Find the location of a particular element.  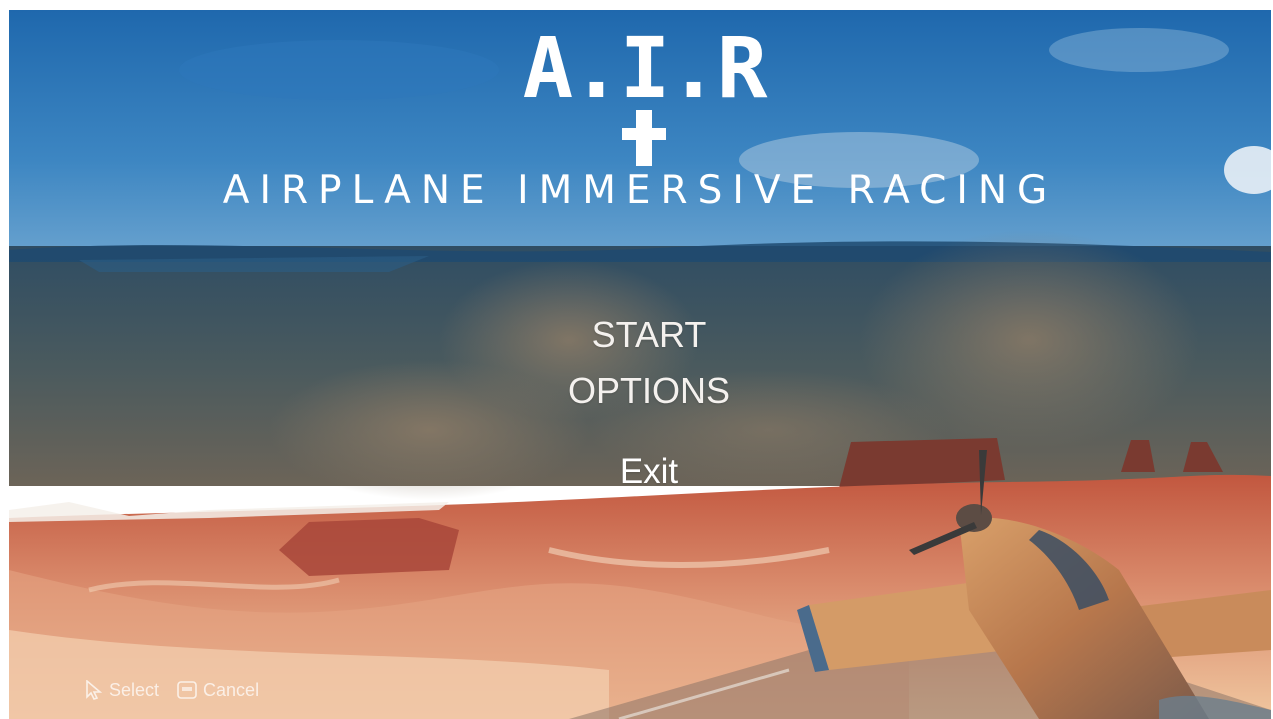

menu-start-button: START is located at coordinates (649, 335).